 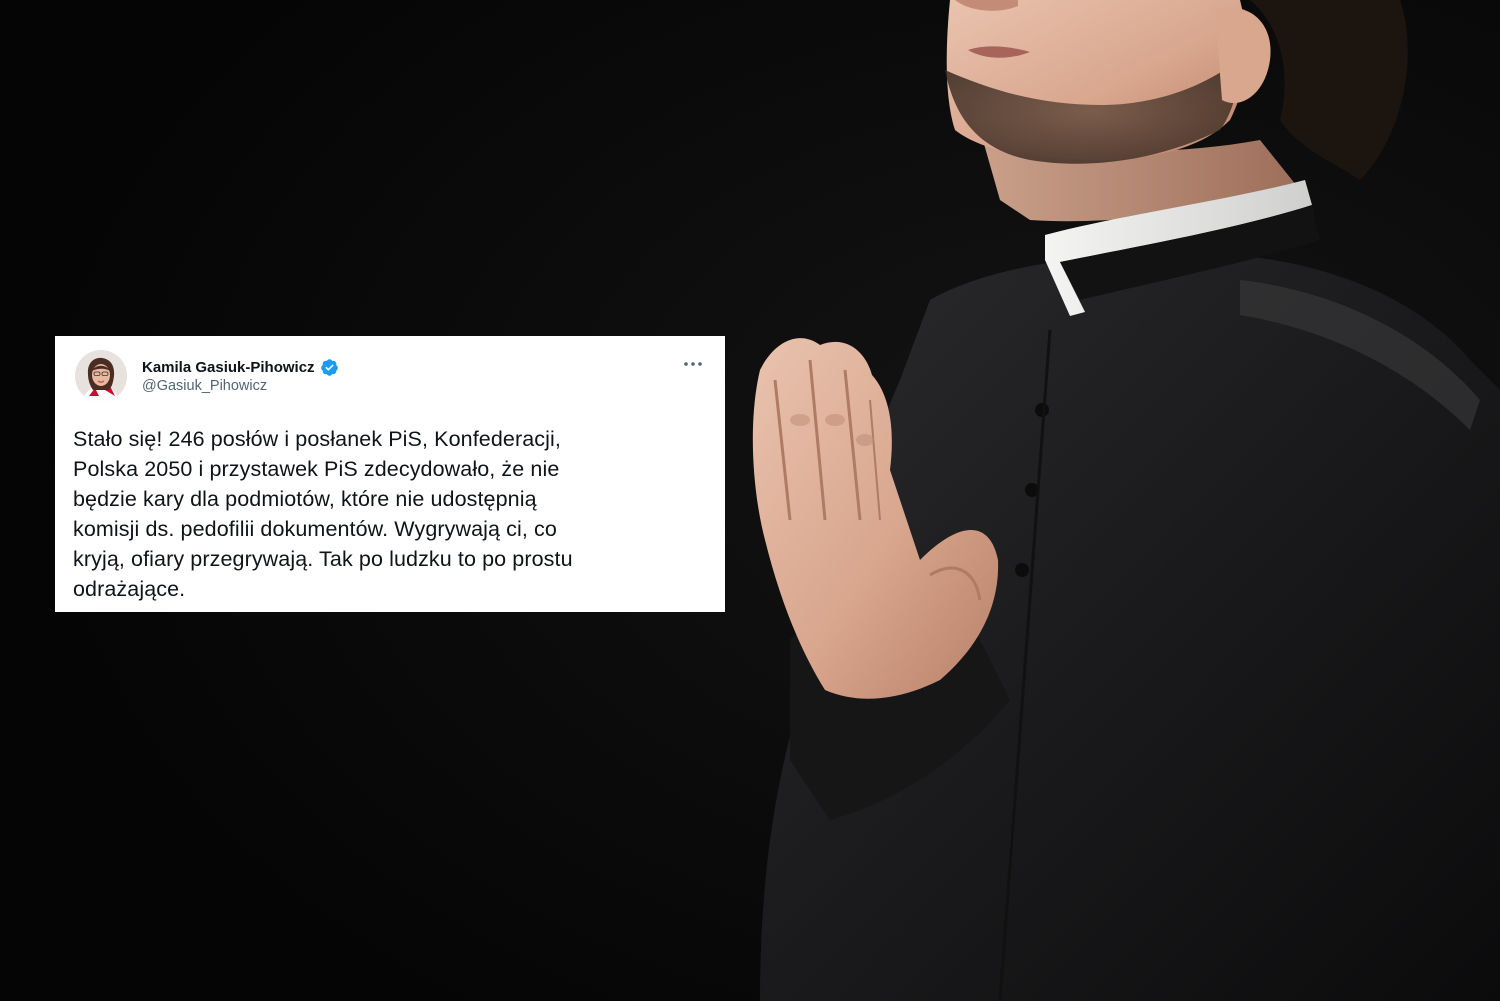 What do you see at coordinates (329, 367) in the screenshot?
I see `verified-badge-icon` at bounding box center [329, 367].